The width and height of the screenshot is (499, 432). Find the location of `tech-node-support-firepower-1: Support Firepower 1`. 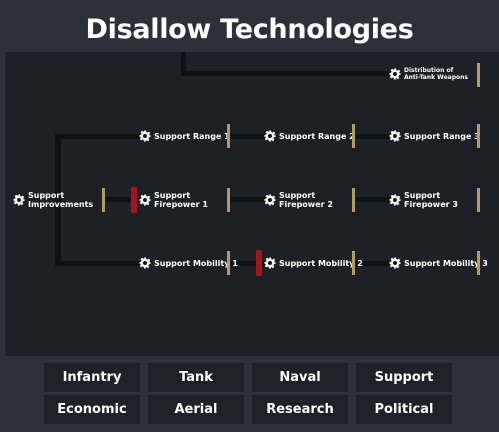

tech-node-support-firepower-1: Support Firepower 1 is located at coordinates (173, 200).